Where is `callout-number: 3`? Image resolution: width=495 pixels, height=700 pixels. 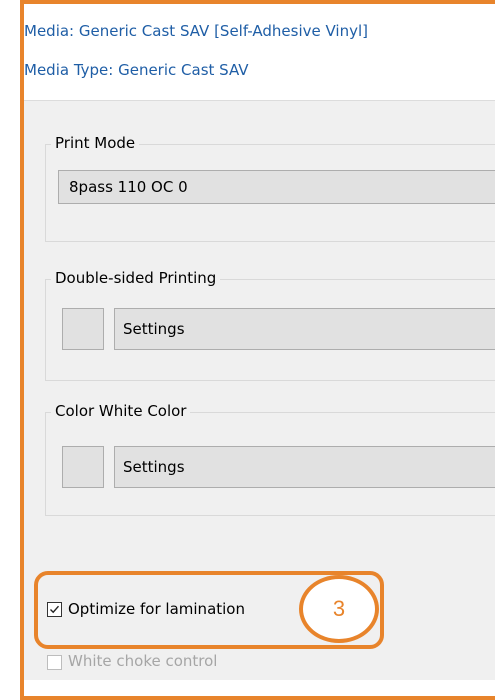 callout-number: 3 is located at coordinates (339, 608).